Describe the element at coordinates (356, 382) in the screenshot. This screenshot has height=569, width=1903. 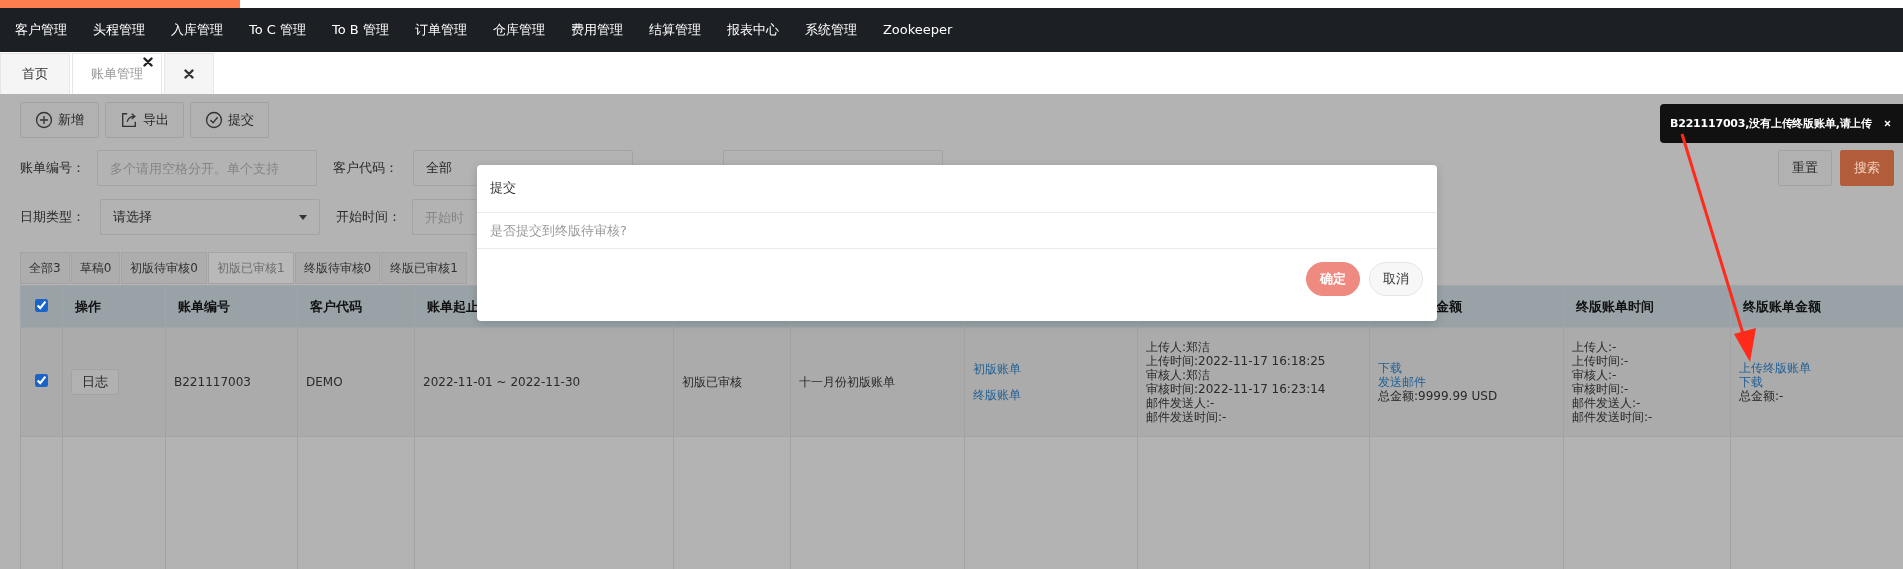
I see `table-cell: DEMO` at that location.